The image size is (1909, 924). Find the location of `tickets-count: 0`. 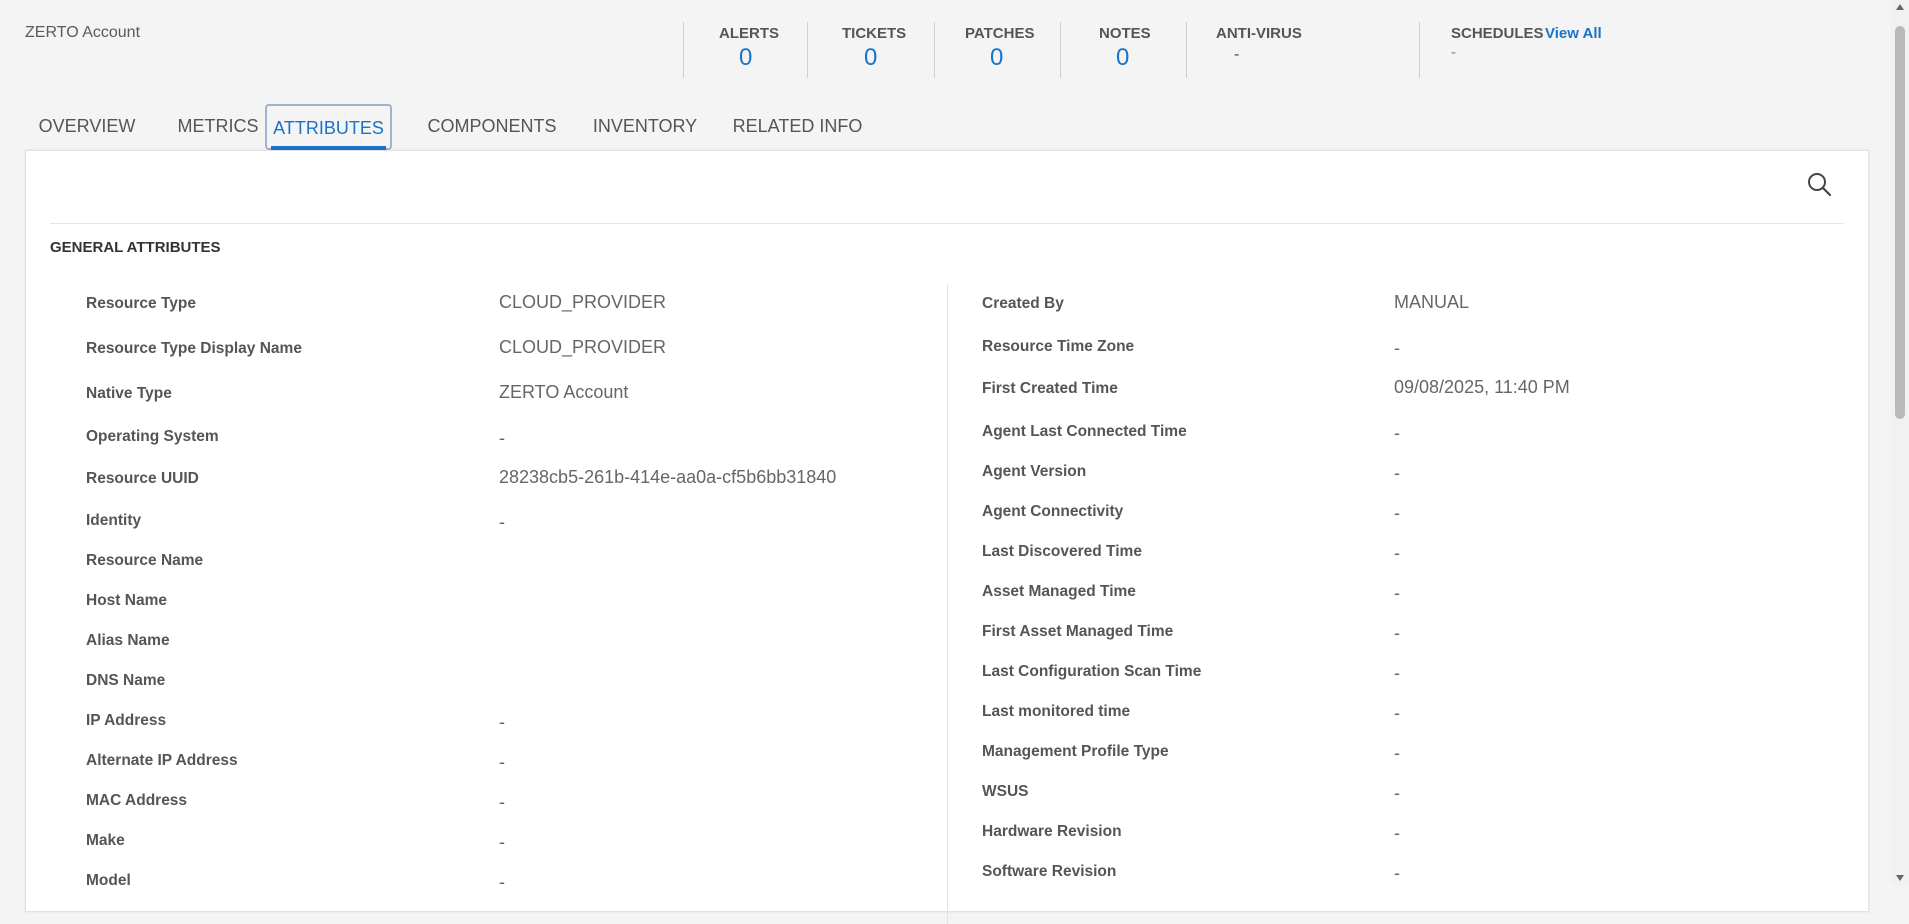

tickets-count: 0 is located at coordinates (870, 58).